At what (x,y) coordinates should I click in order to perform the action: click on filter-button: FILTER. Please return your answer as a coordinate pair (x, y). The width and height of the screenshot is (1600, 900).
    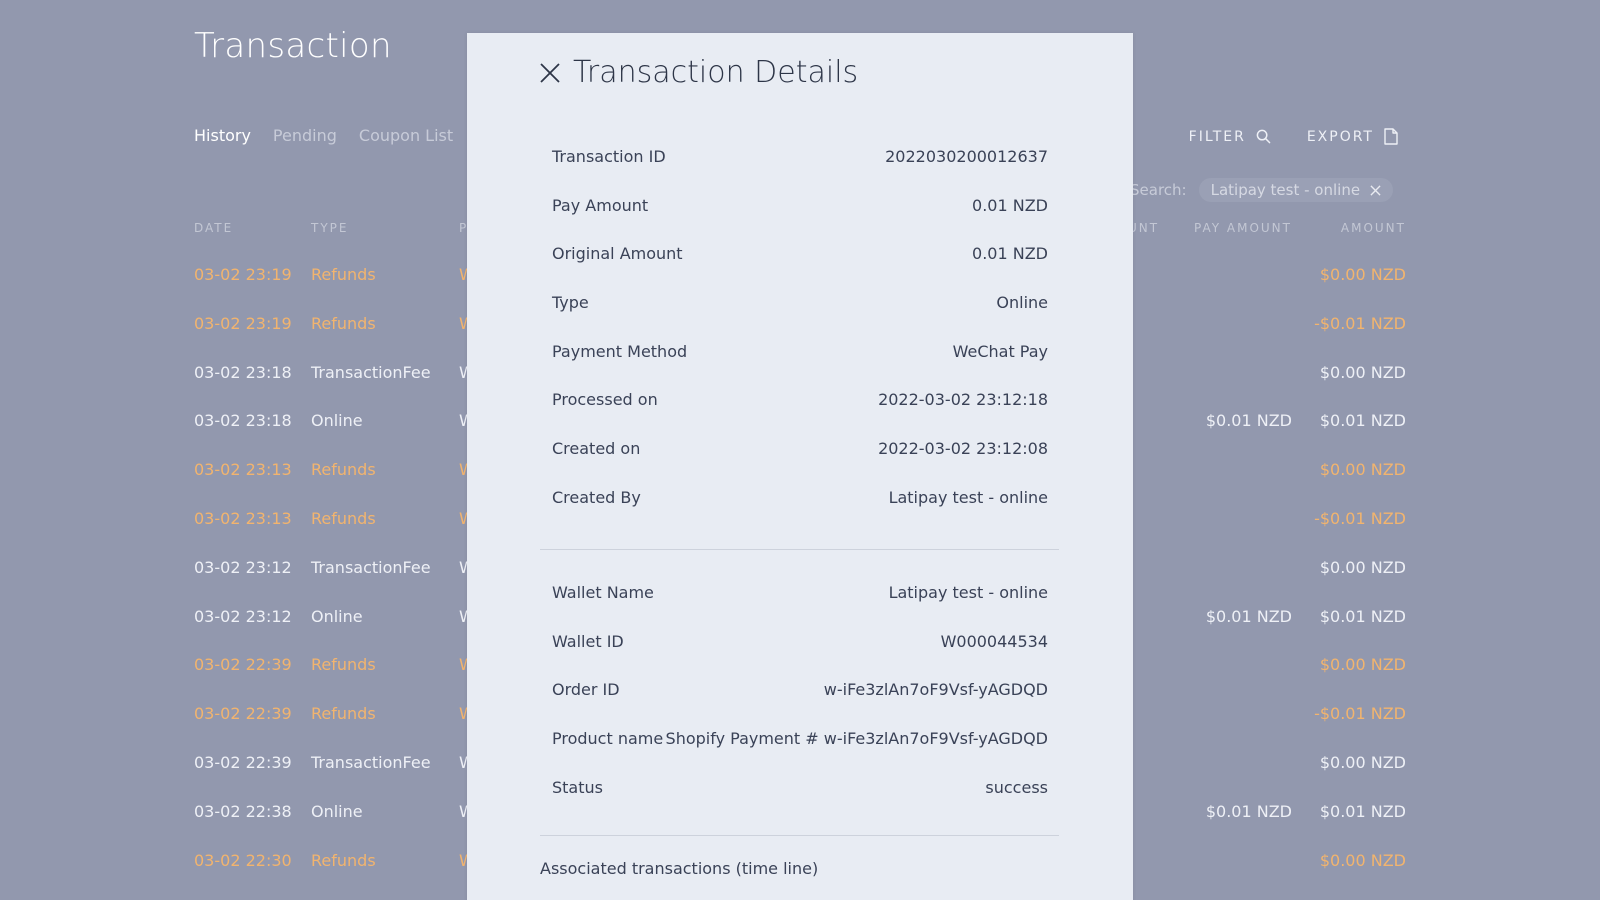
    Looking at the image, I should click on (1230, 136).